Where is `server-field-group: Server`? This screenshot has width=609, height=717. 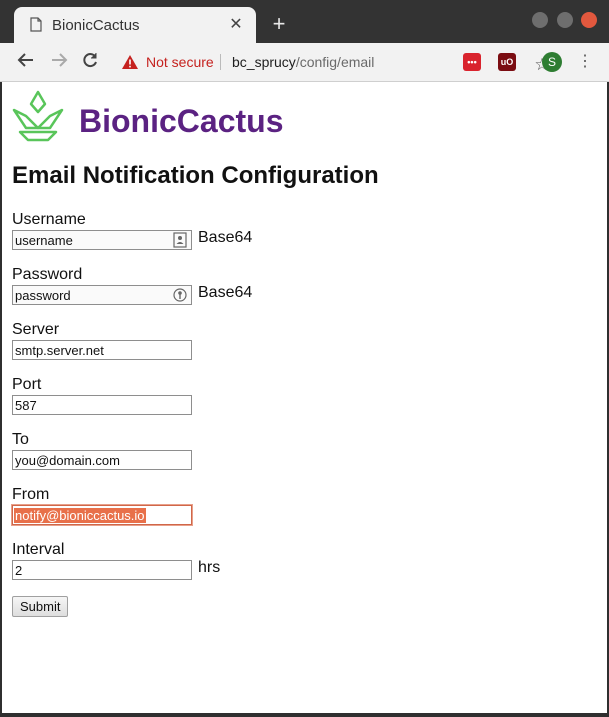 server-field-group: Server is located at coordinates (102, 340).